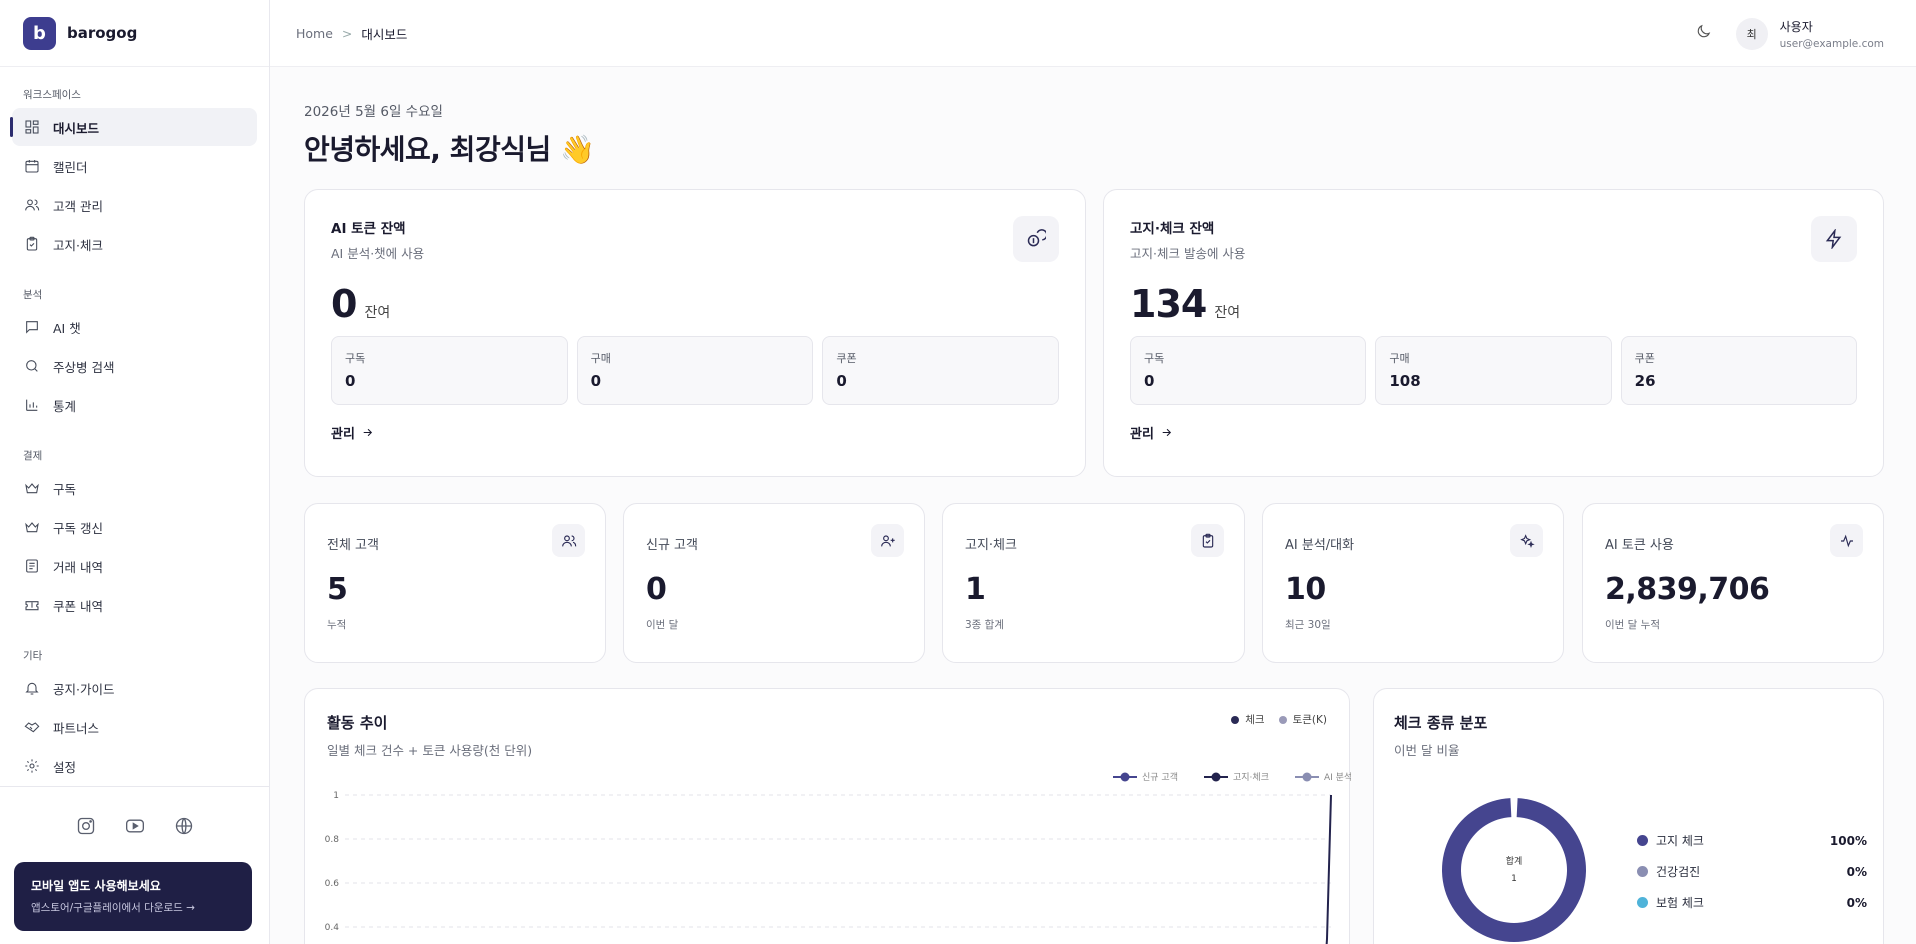 Image resolution: width=1916 pixels, height=944 pixels. I want to click on sparkles-icon, so click(1526, 540).